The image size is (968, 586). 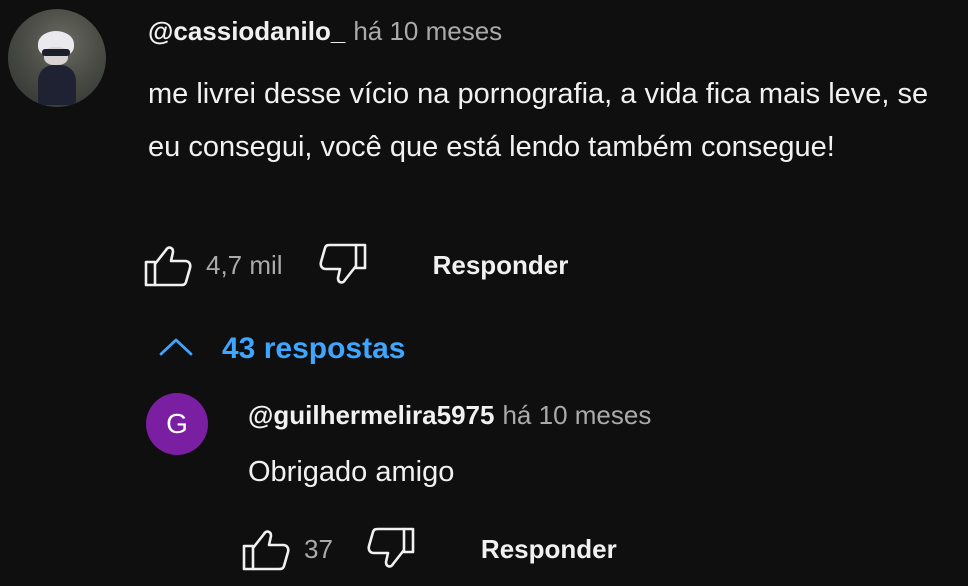 I want to click on reply-time: há 10 meses, so click(x=576, y=415).